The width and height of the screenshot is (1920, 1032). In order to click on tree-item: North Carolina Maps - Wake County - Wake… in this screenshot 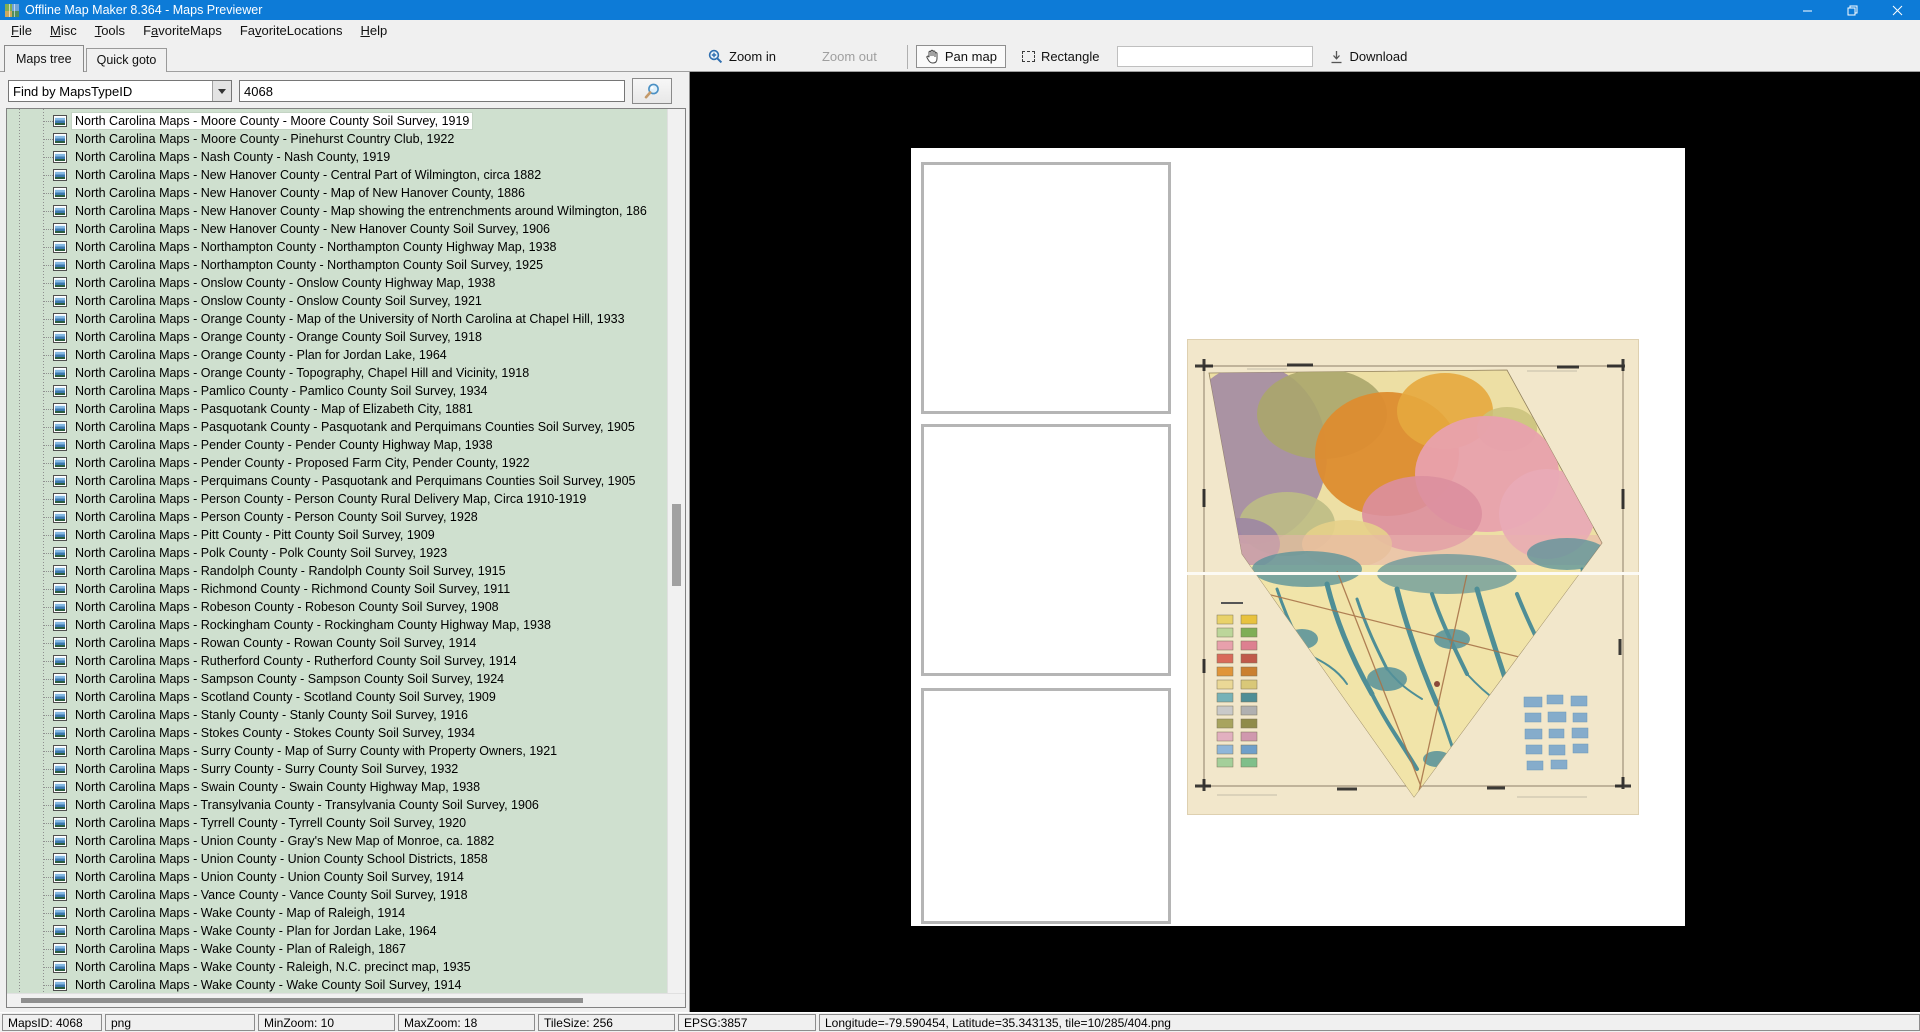, I will do `click(337, 984)`.